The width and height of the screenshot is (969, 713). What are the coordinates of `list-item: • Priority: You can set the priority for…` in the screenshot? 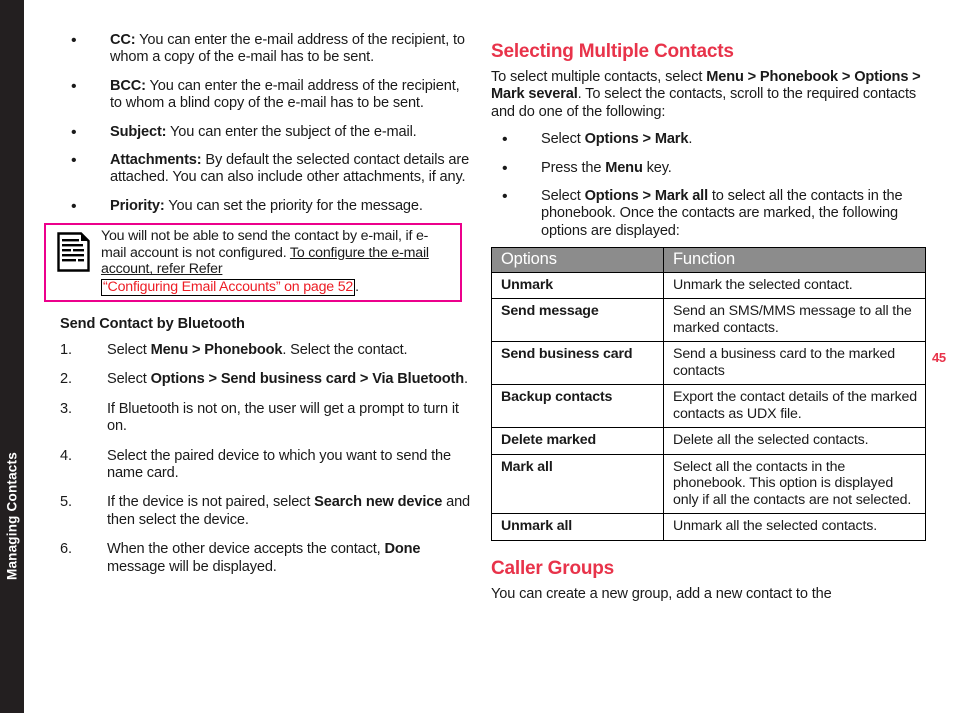 It's located at (265, 206).